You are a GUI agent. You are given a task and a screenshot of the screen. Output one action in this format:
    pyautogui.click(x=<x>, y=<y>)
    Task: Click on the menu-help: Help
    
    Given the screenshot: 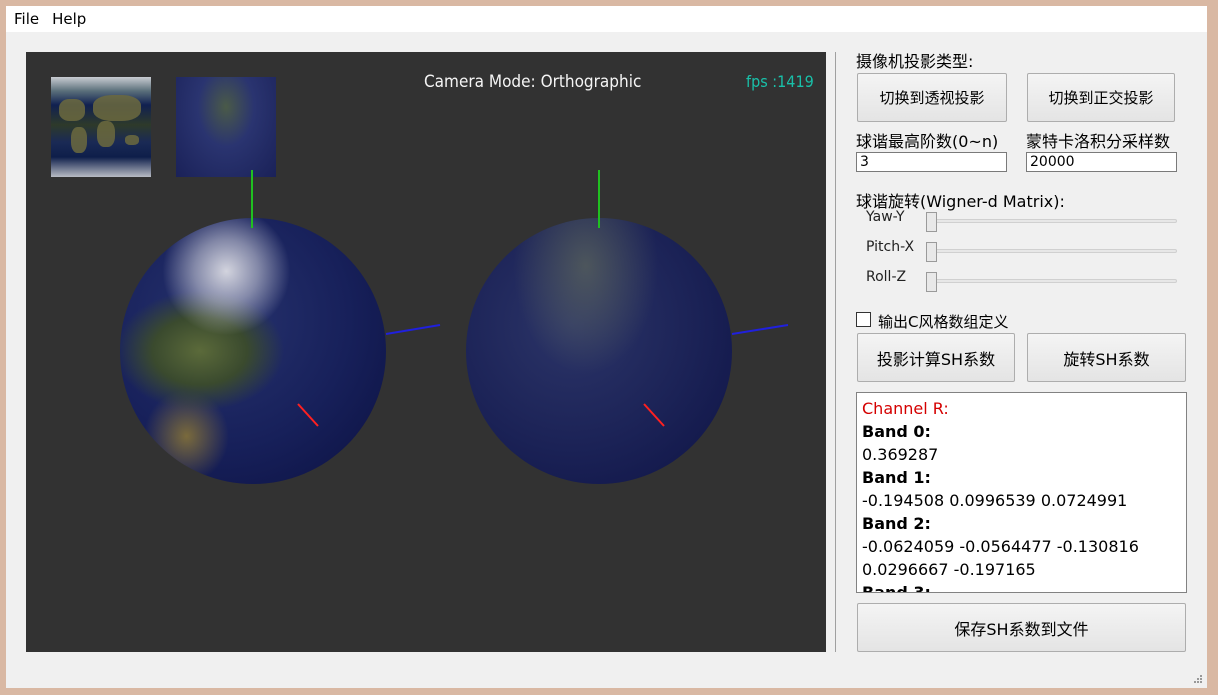 What is the action you would take?
    pyautogui.click(x=69, y=19)
    